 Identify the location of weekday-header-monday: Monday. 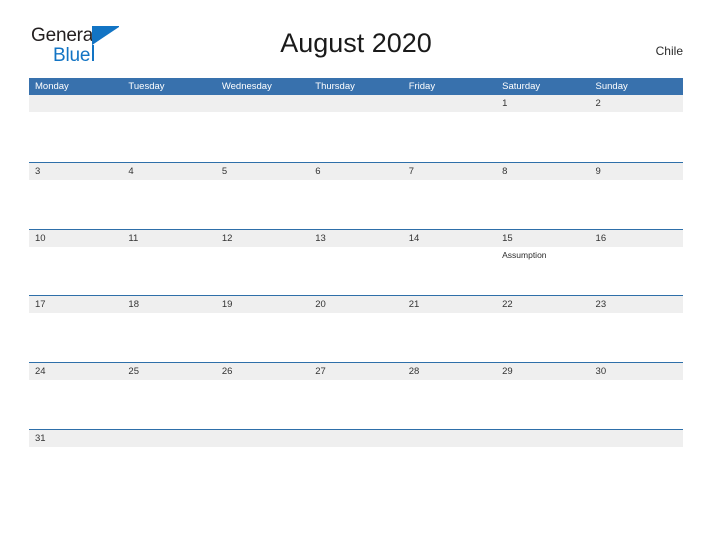
(52, 86).